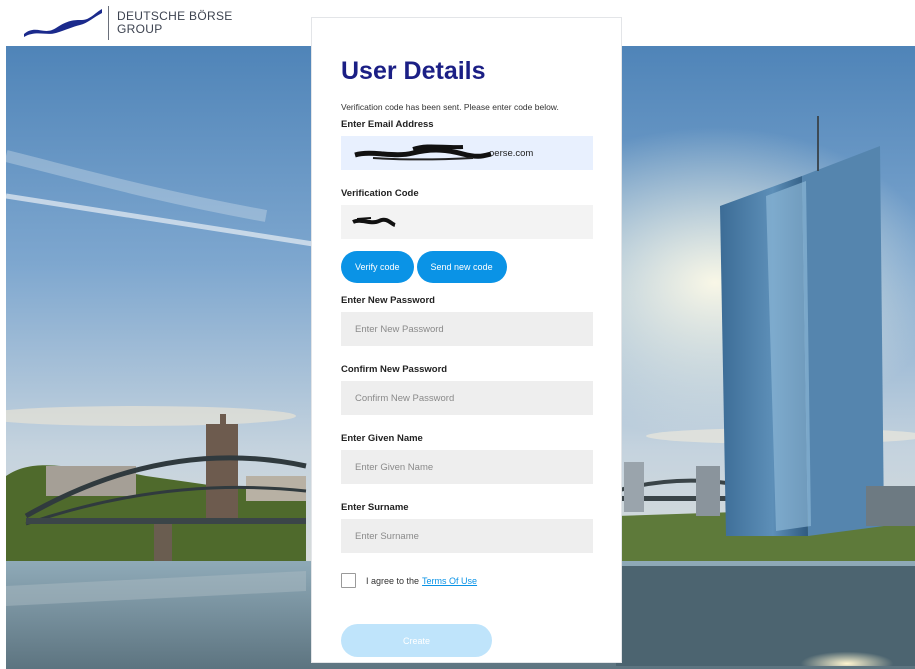 This screenshot has height=669, width=915. What do you see at coordinates (375, 507) in the screenshot?
I see `surname-label: Enter Surname` at bounding box center [375, 507].